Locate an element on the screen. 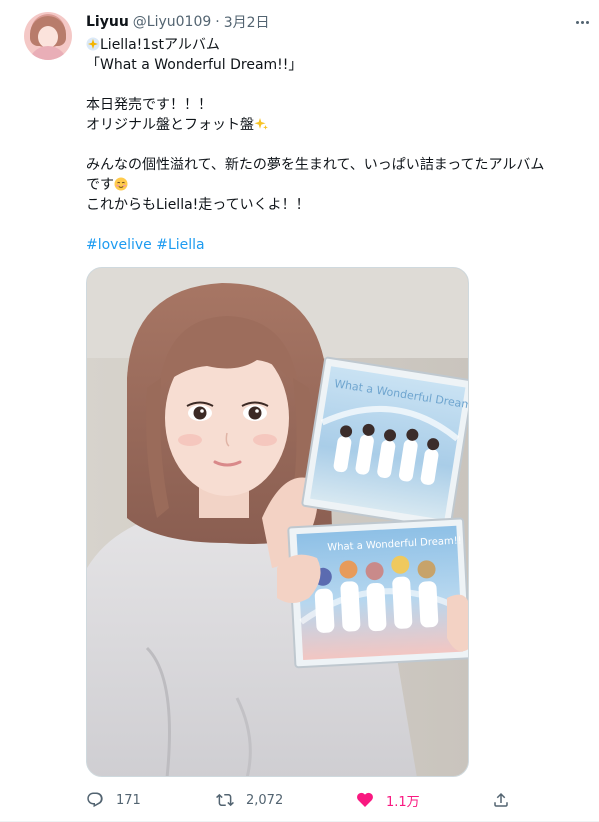 This screenshot has width=599, height=822. tweet-header: Liyuu @Liyu0109 · 3月2日 is located at coordinates (178, 22).